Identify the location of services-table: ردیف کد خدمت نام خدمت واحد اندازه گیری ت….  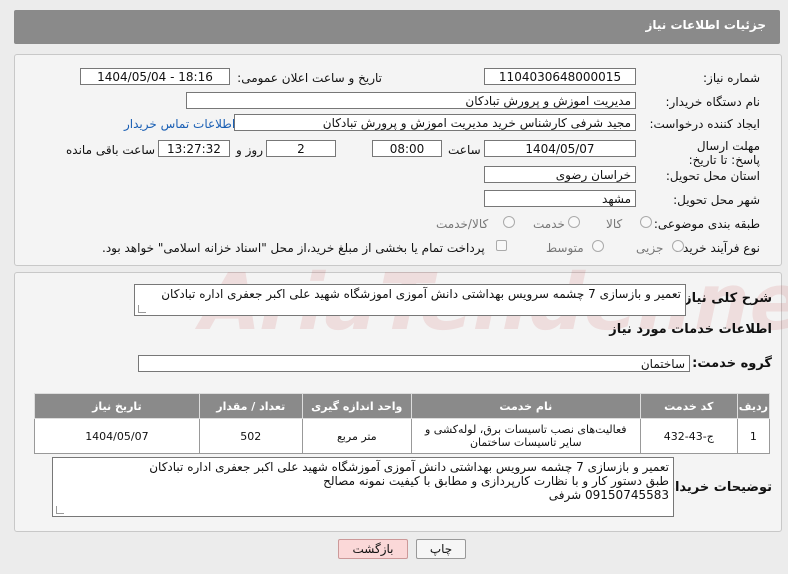
(402, 423).